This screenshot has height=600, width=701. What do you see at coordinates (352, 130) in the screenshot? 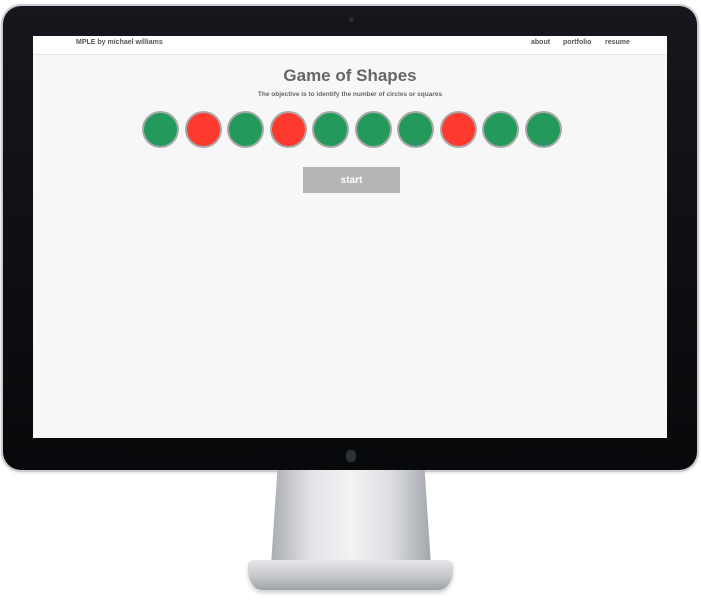
I see `shape-row` at bounding box center [352, 130].